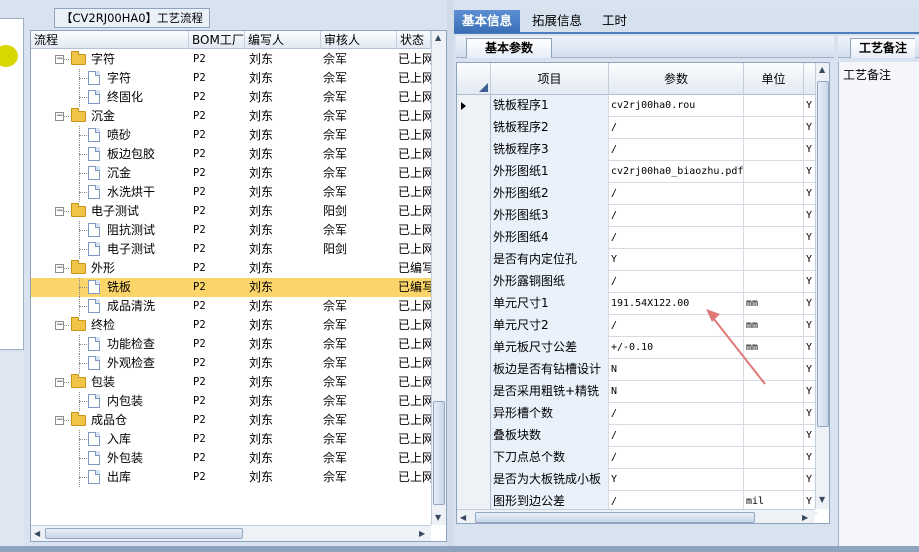 The width and height of the screenshot is (919, 552). I want to click on scroll-left-arrow-icon: ◀, so click(37, 533).